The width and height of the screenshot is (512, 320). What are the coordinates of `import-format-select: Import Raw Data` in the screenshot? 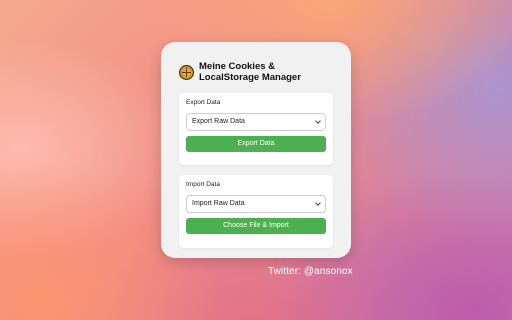 It's located at (256, 204).